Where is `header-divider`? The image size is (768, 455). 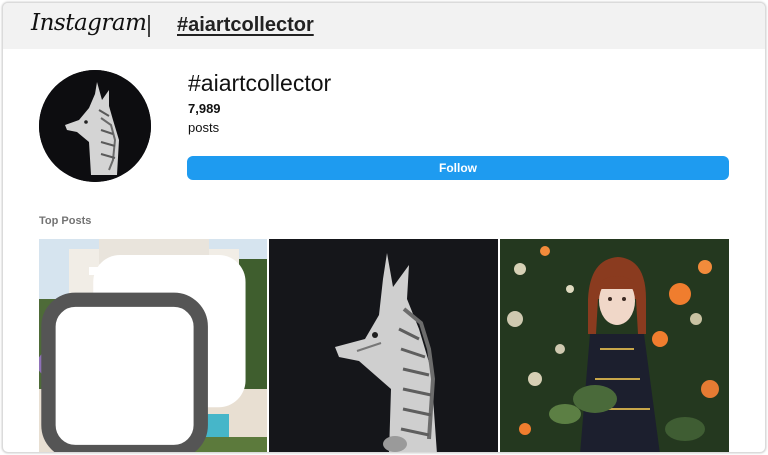 header-divider is located at coordinates (149, 26).